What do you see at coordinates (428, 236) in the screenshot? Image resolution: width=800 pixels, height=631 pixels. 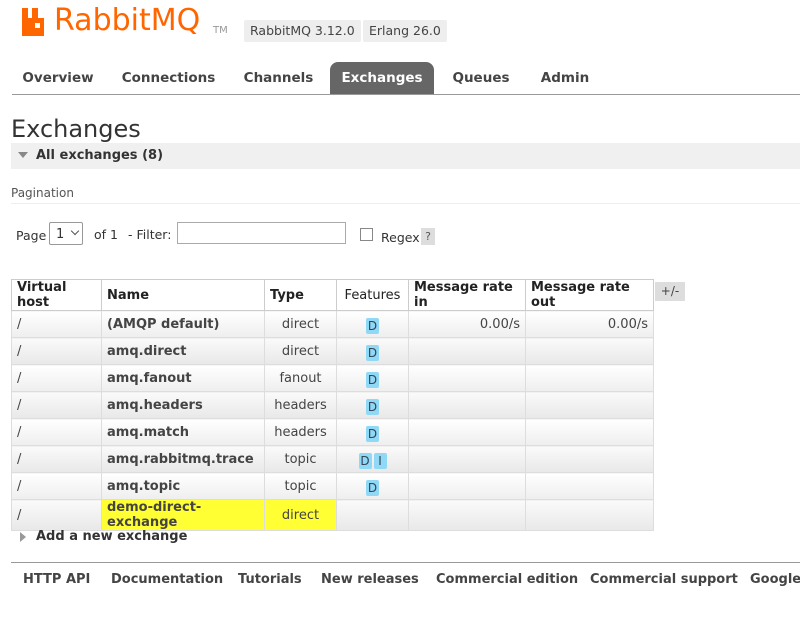 I see `help-button: ?` at bounding box center [428, 236].